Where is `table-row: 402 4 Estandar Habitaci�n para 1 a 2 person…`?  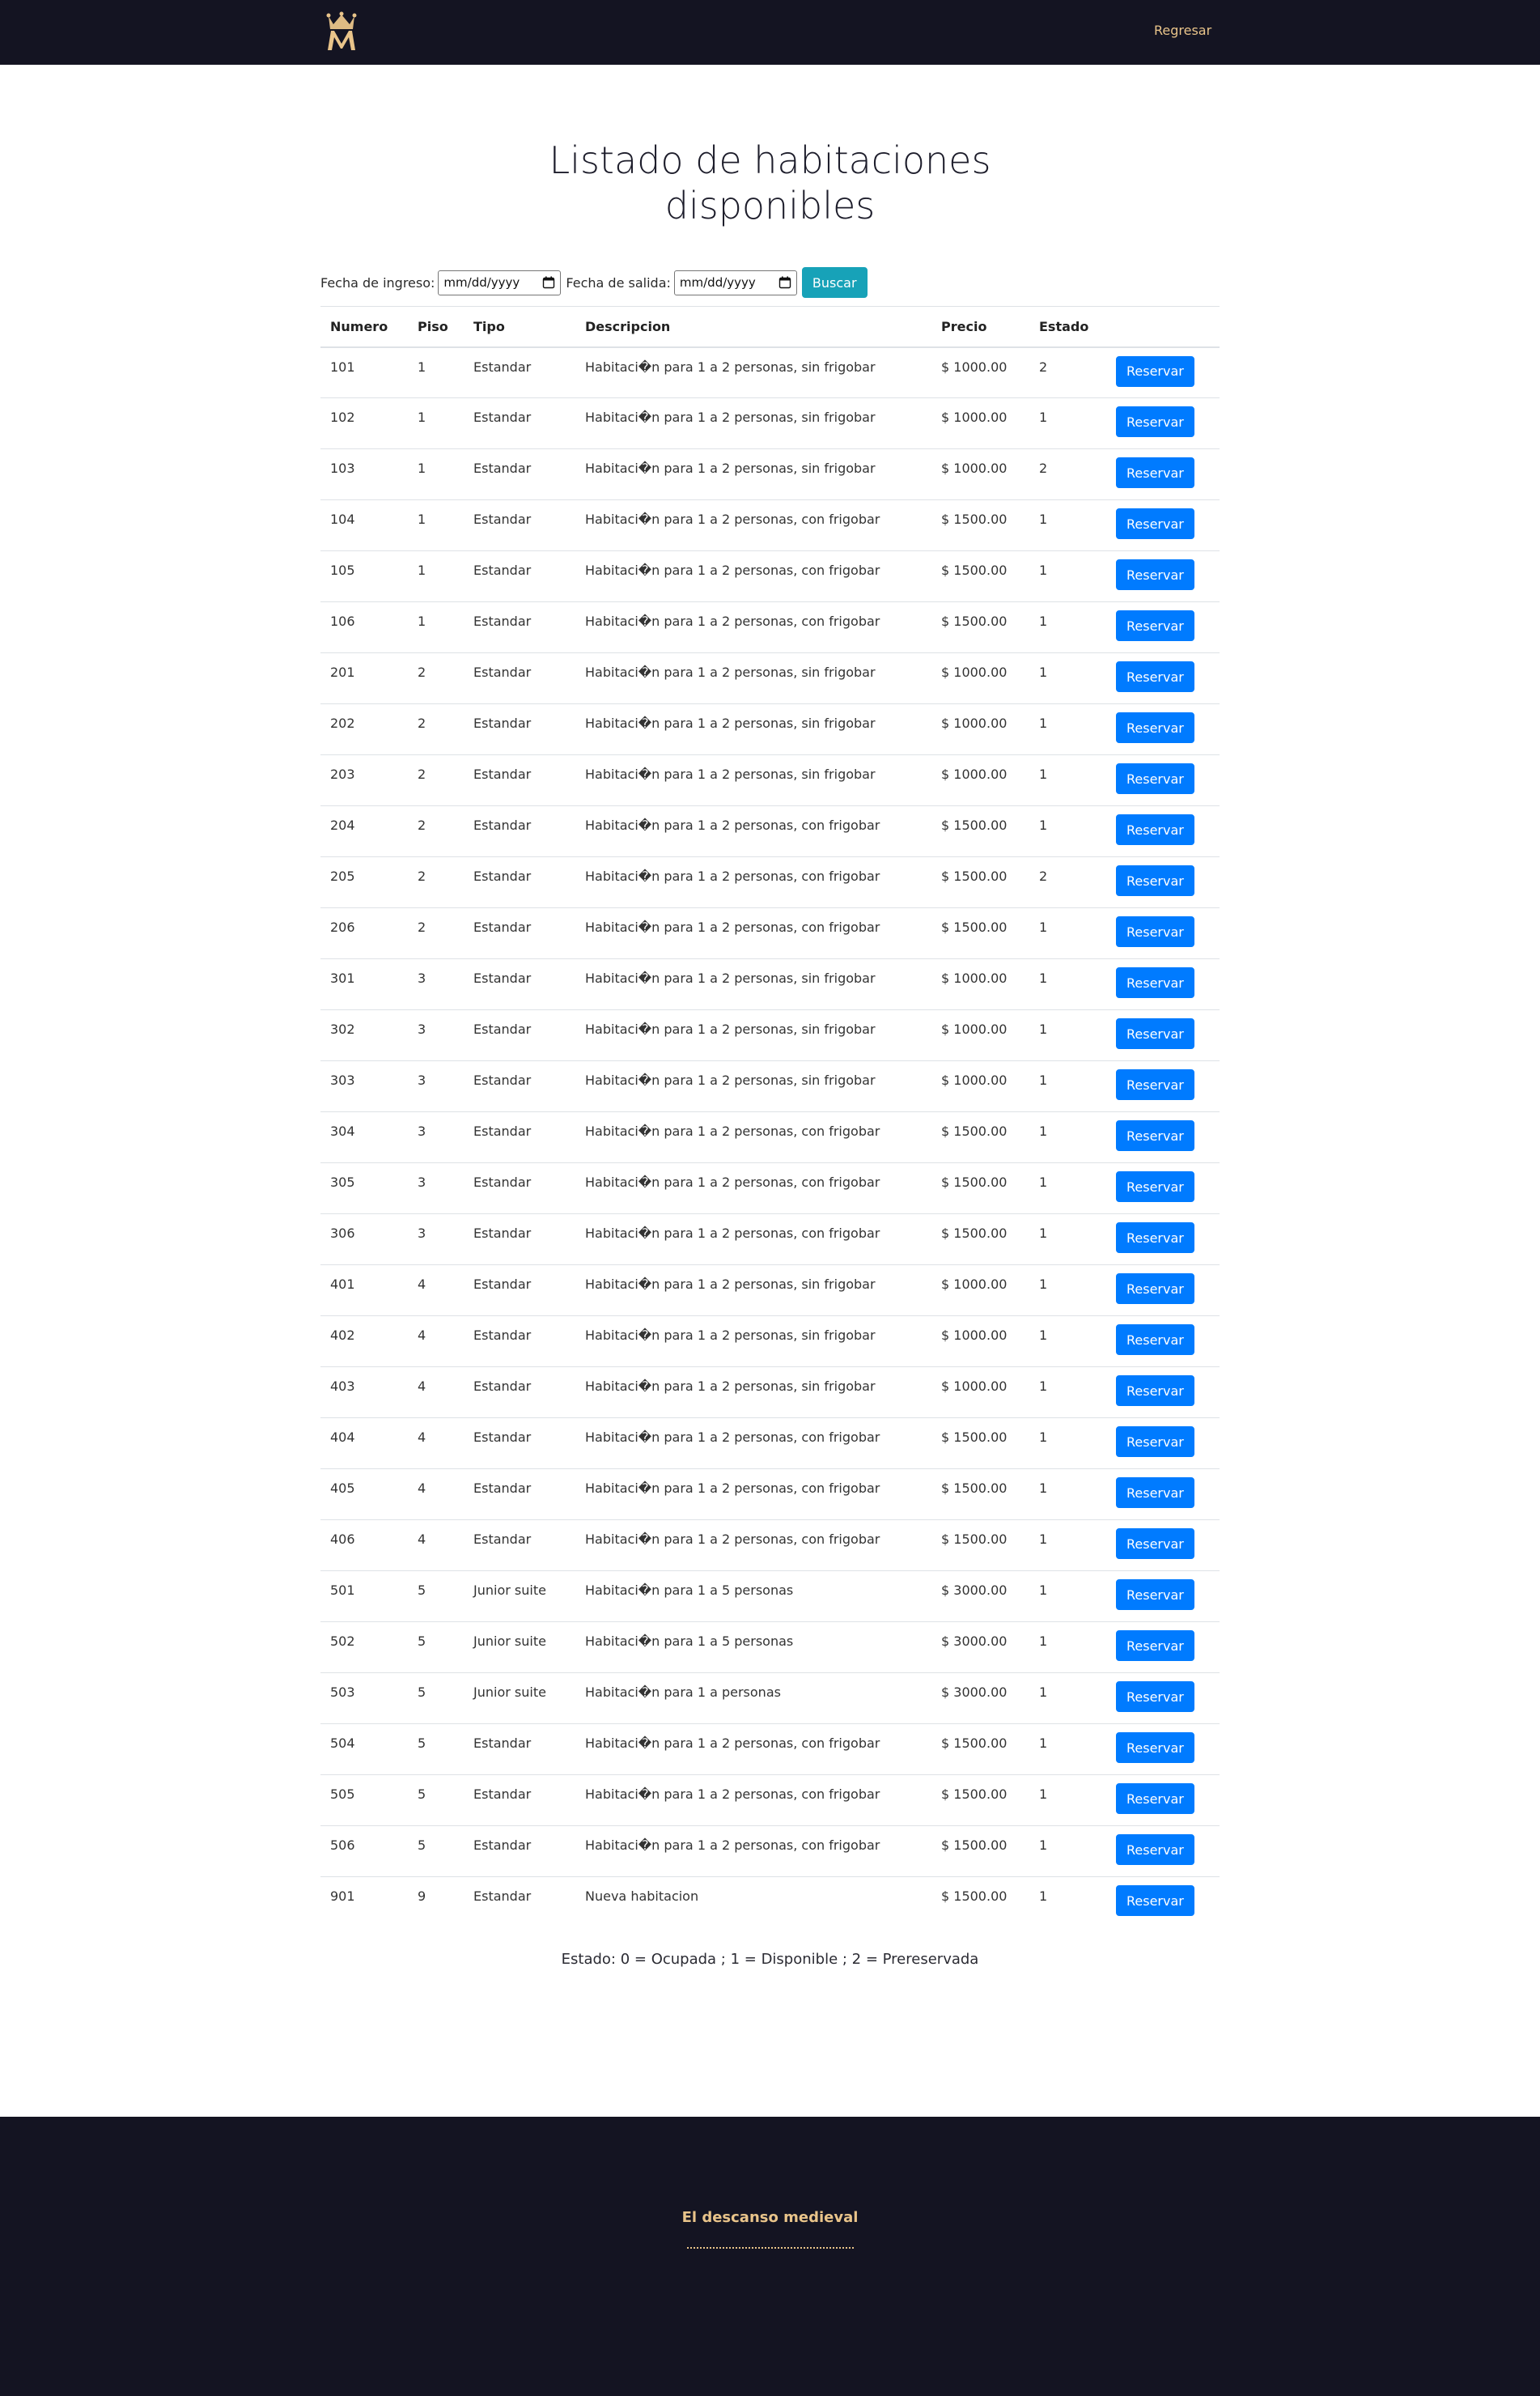
table-row: 402 4 Estandar Habitaci�n para 1 a 2 person… is located at coordinates (770, 1341).